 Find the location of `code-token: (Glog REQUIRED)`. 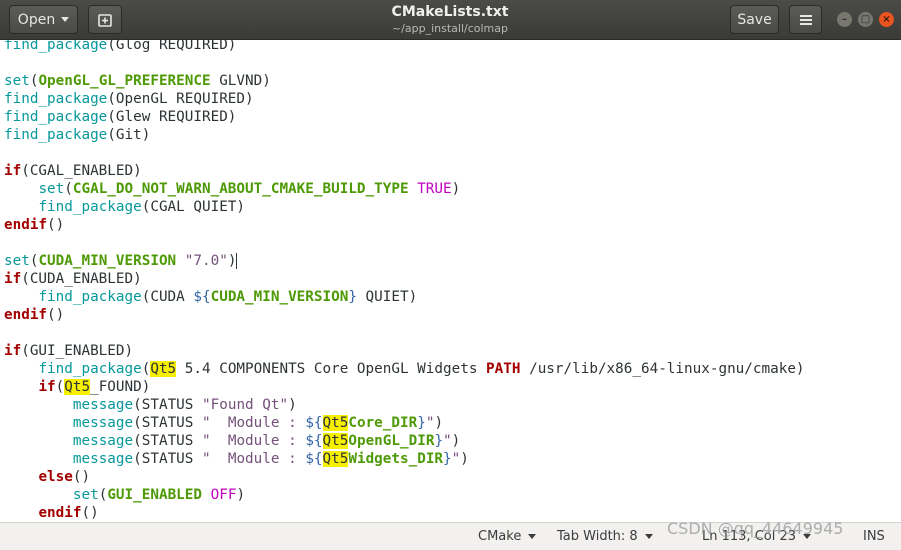

code-token: (Glog REQUIRED) is located at coordinates (172, 46).